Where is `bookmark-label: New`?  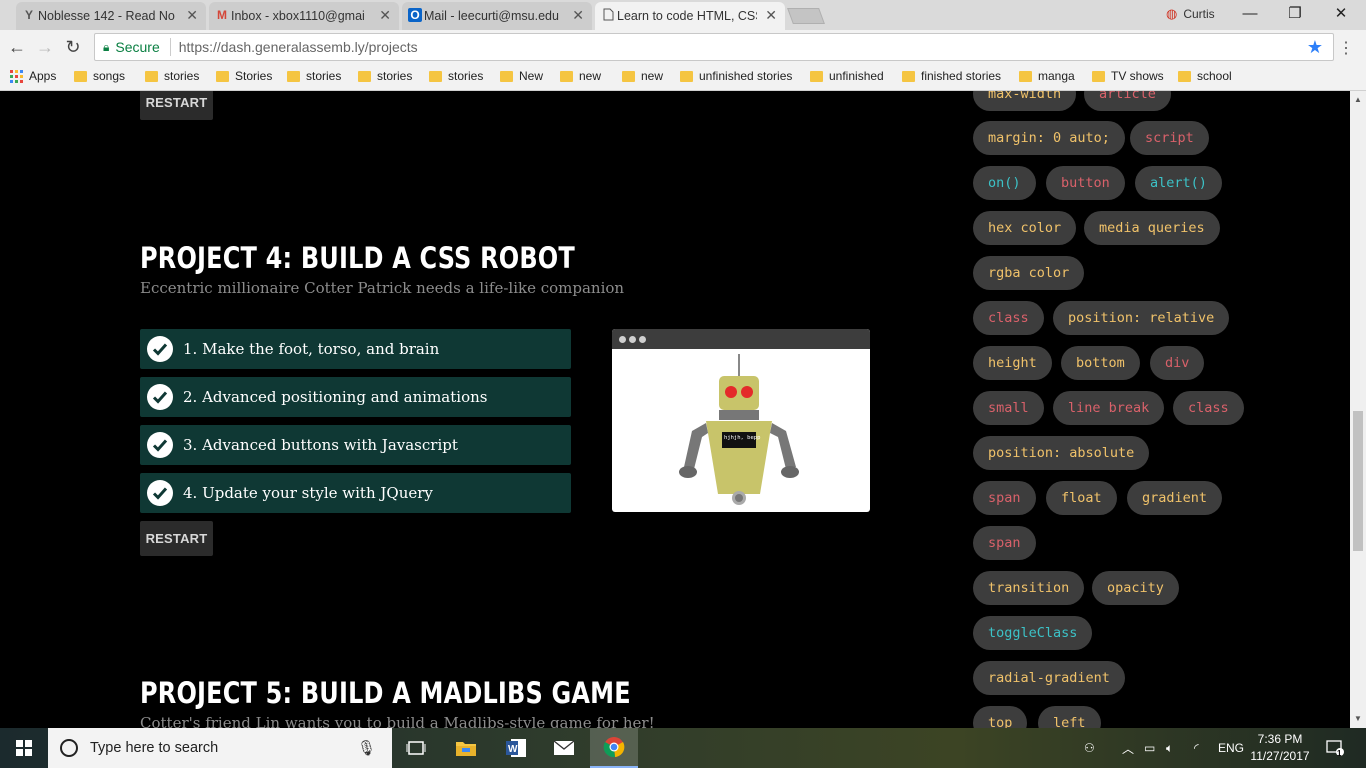 bookmark-label: New is located at coordinates (531, 76).